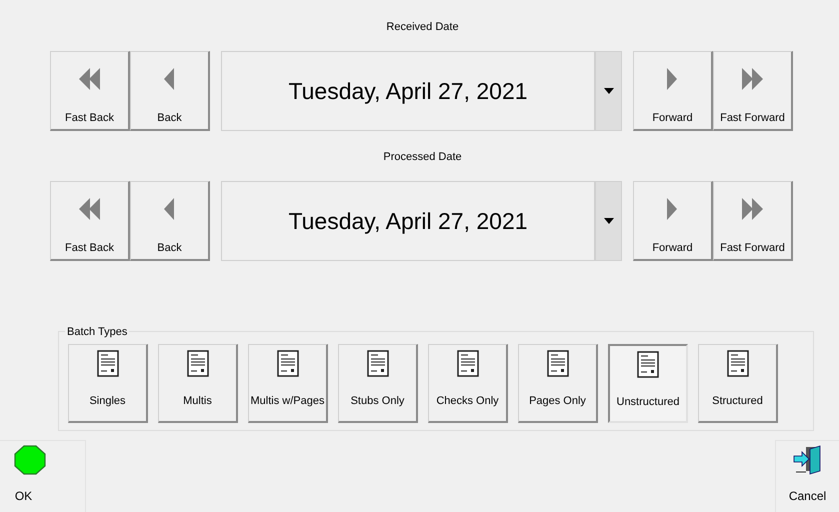  What do you see at coordinates (43, 476) in the screenshot?
I see `ok-button: OK` at bounding box center [43, 476].